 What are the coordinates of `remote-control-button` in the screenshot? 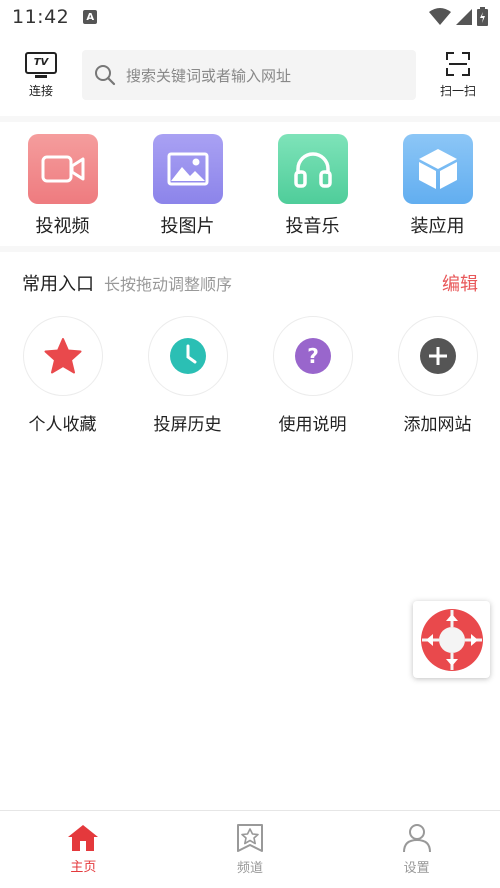 It's located at (451, 639).